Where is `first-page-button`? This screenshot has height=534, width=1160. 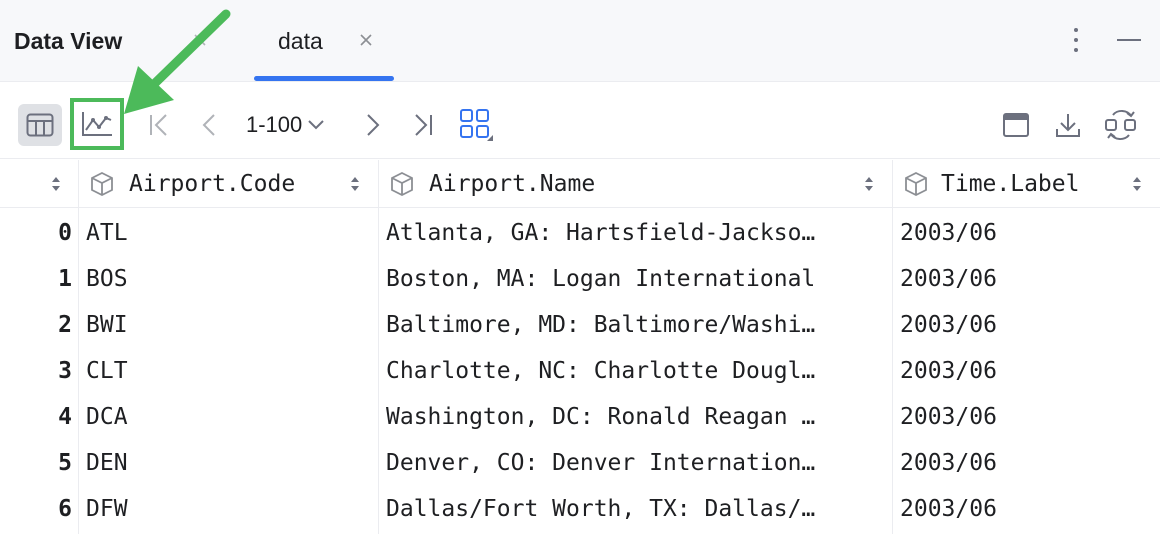
first-page-button is located at coordinates (159, 125).